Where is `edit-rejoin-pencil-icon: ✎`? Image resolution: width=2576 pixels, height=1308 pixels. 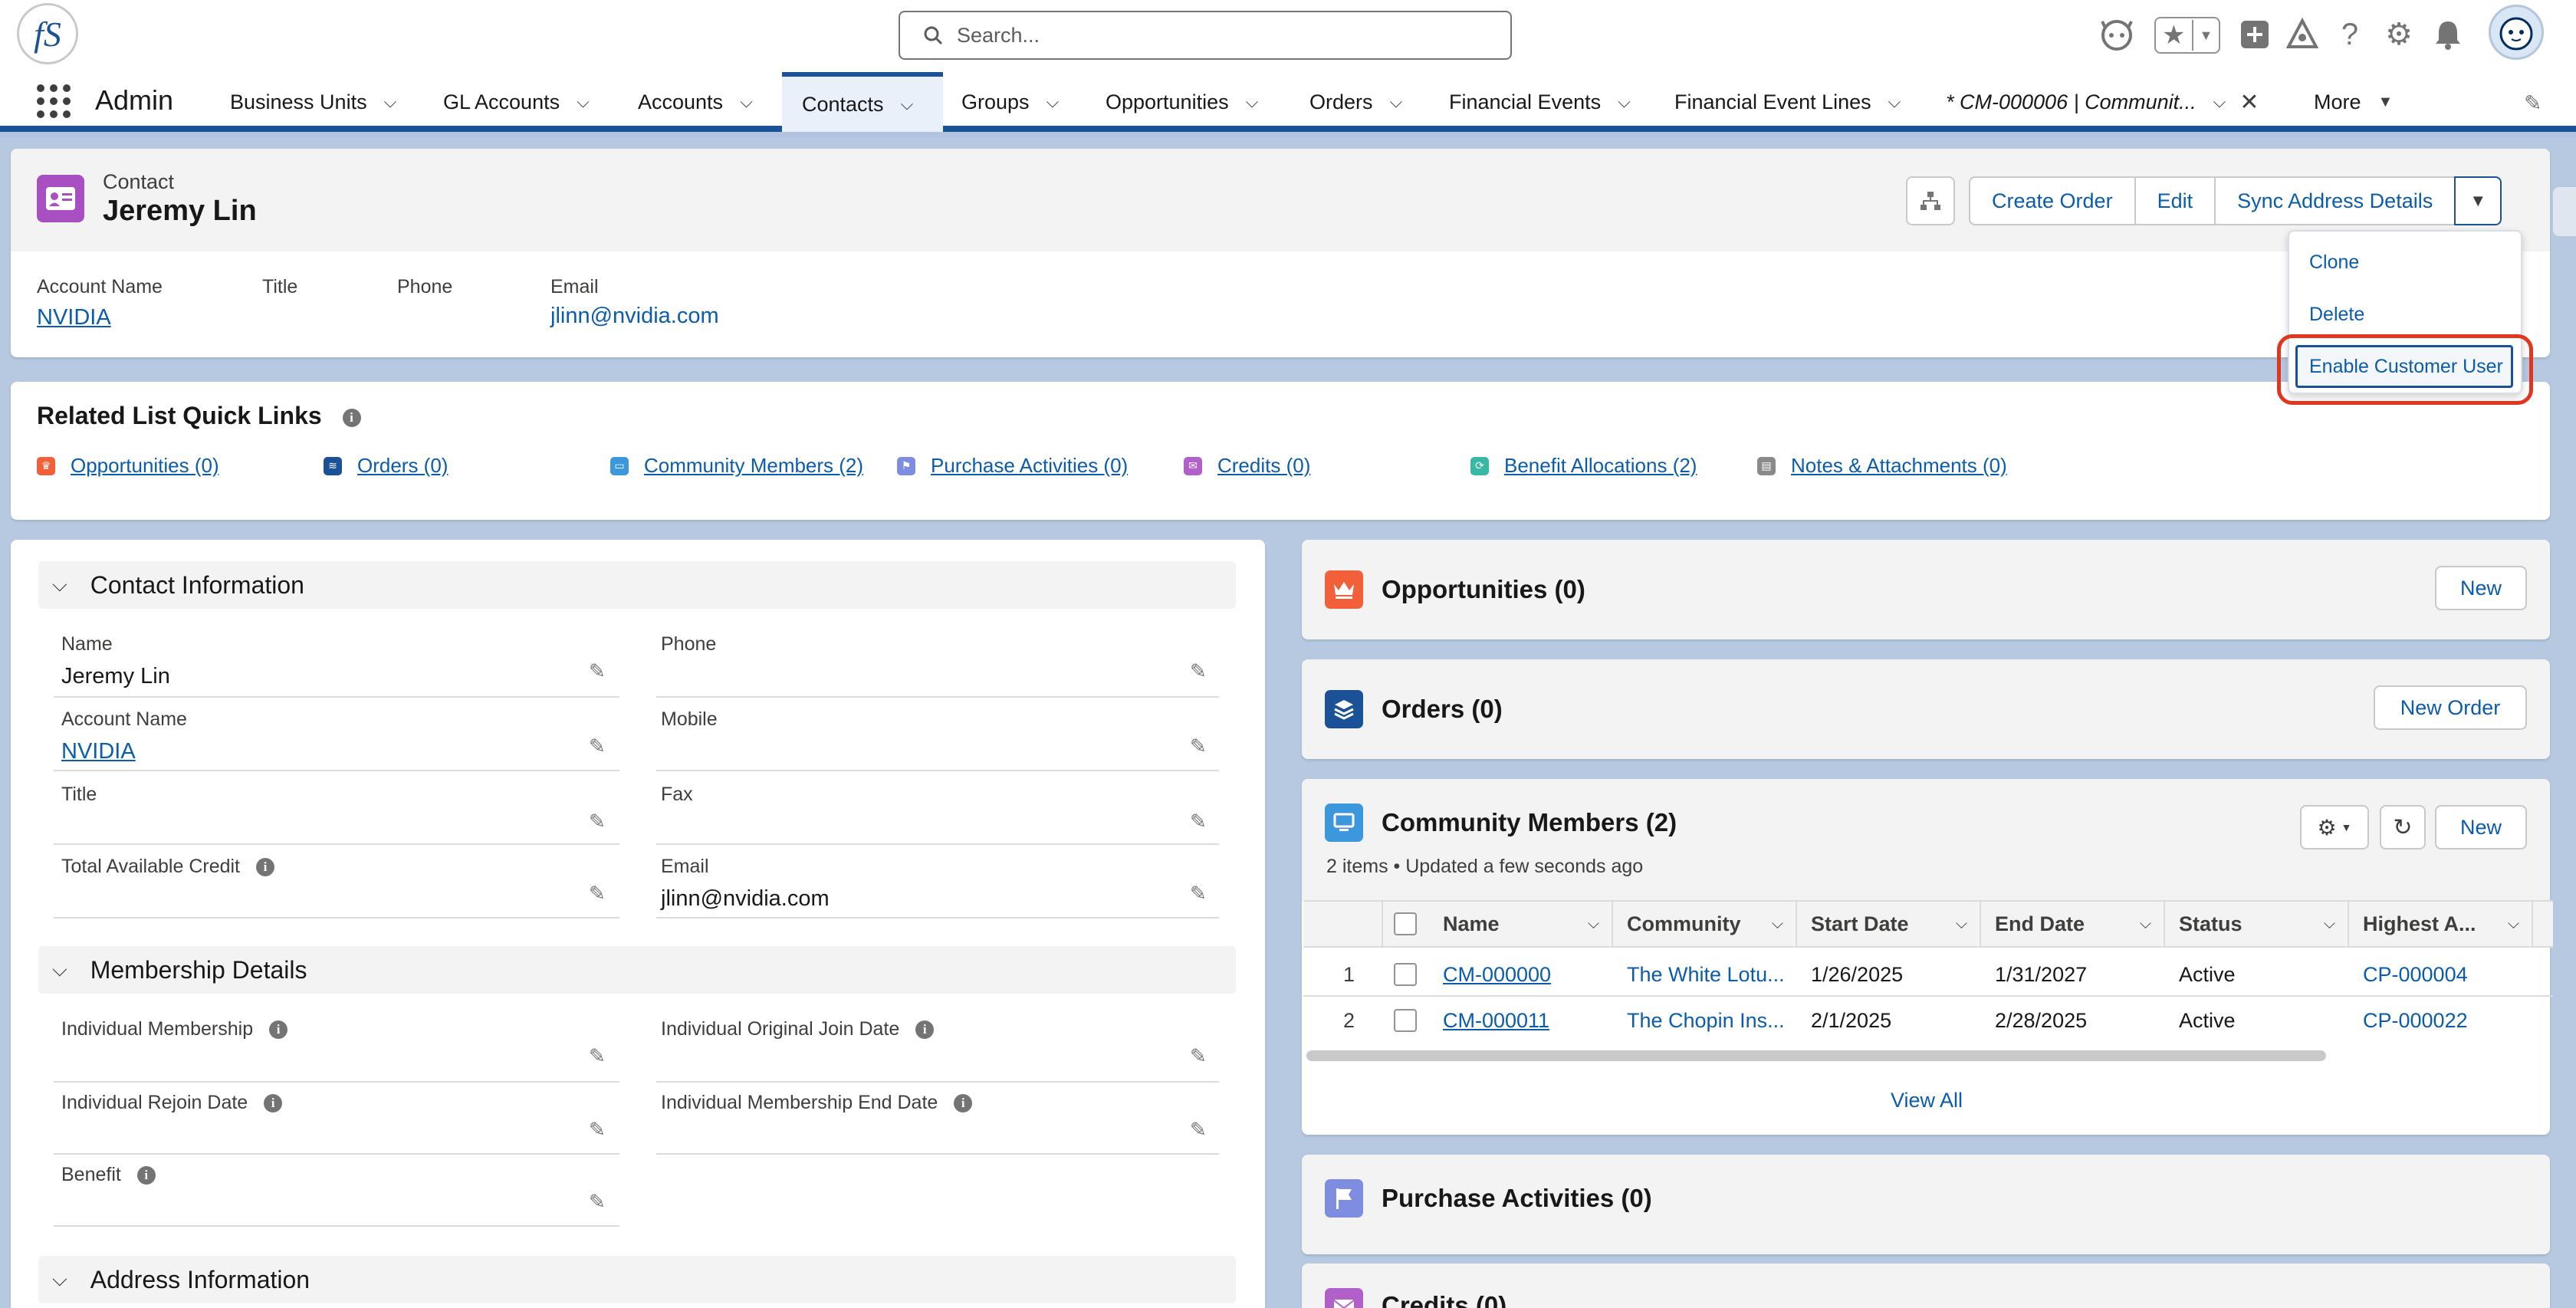
edit-rejoin-pencil-icon: ✎ is located at coordinates (597, 1130).